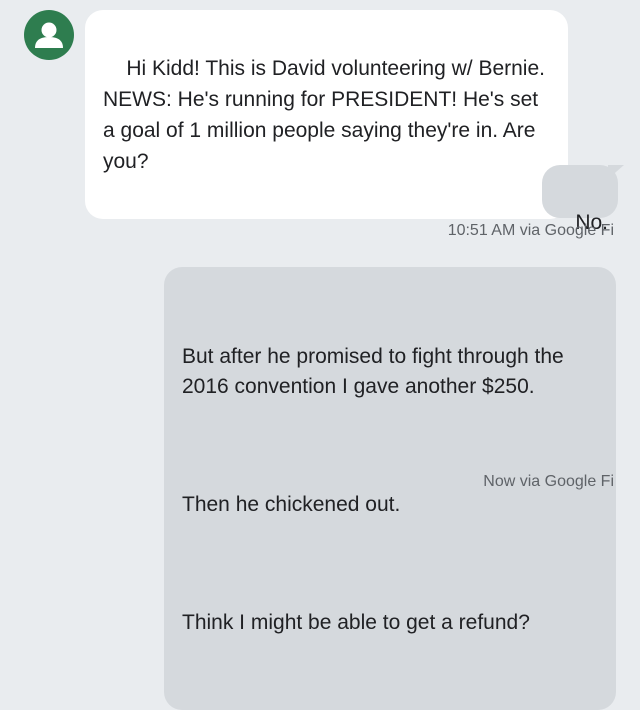  Describe the element at coordinates (580, 199) in the screenshot. I see `outgoing-message-bubble: No.` at that location.